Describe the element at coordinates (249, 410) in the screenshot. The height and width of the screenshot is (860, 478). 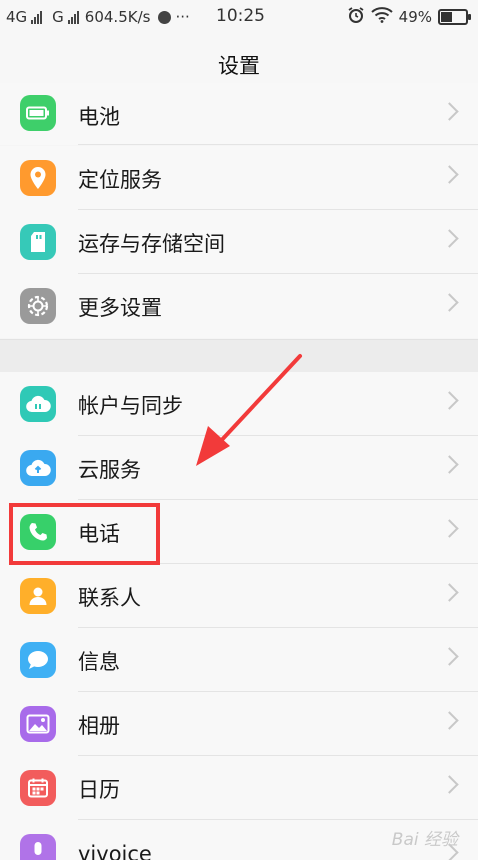
I see `annotation-arrow` at that location.